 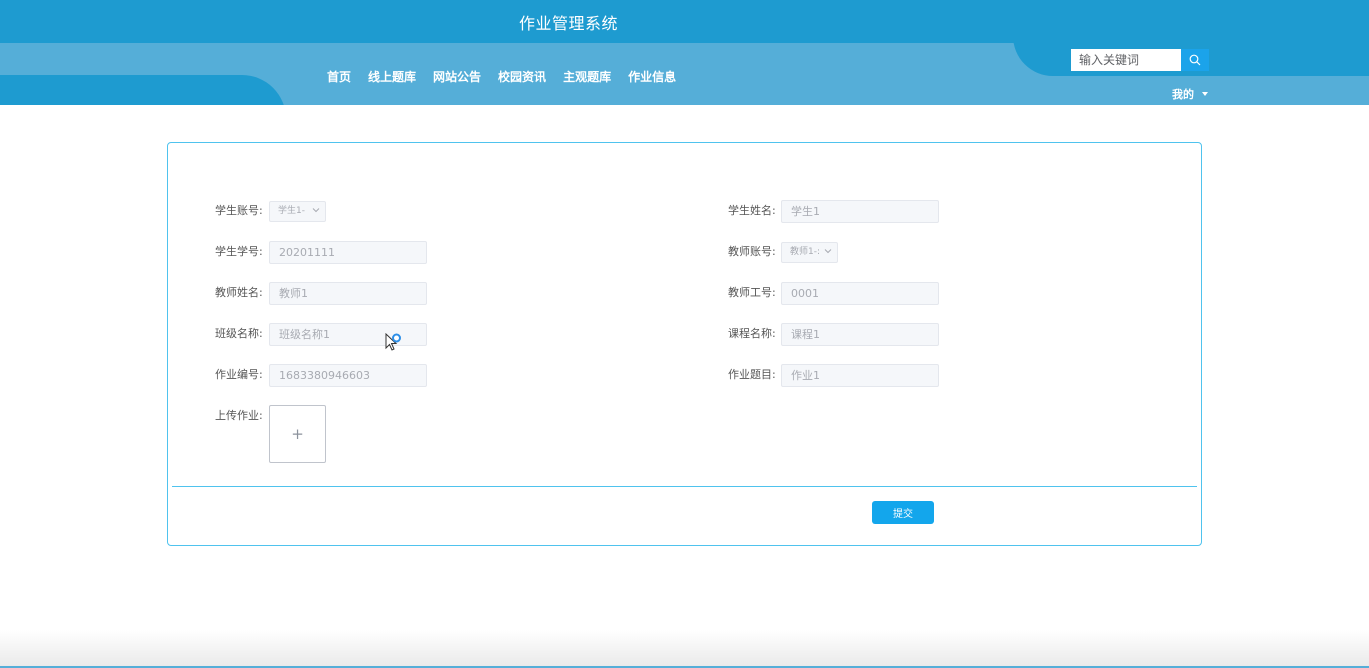 I want to click on class-name-label: 班级名称:, so click(x=239, y=333).